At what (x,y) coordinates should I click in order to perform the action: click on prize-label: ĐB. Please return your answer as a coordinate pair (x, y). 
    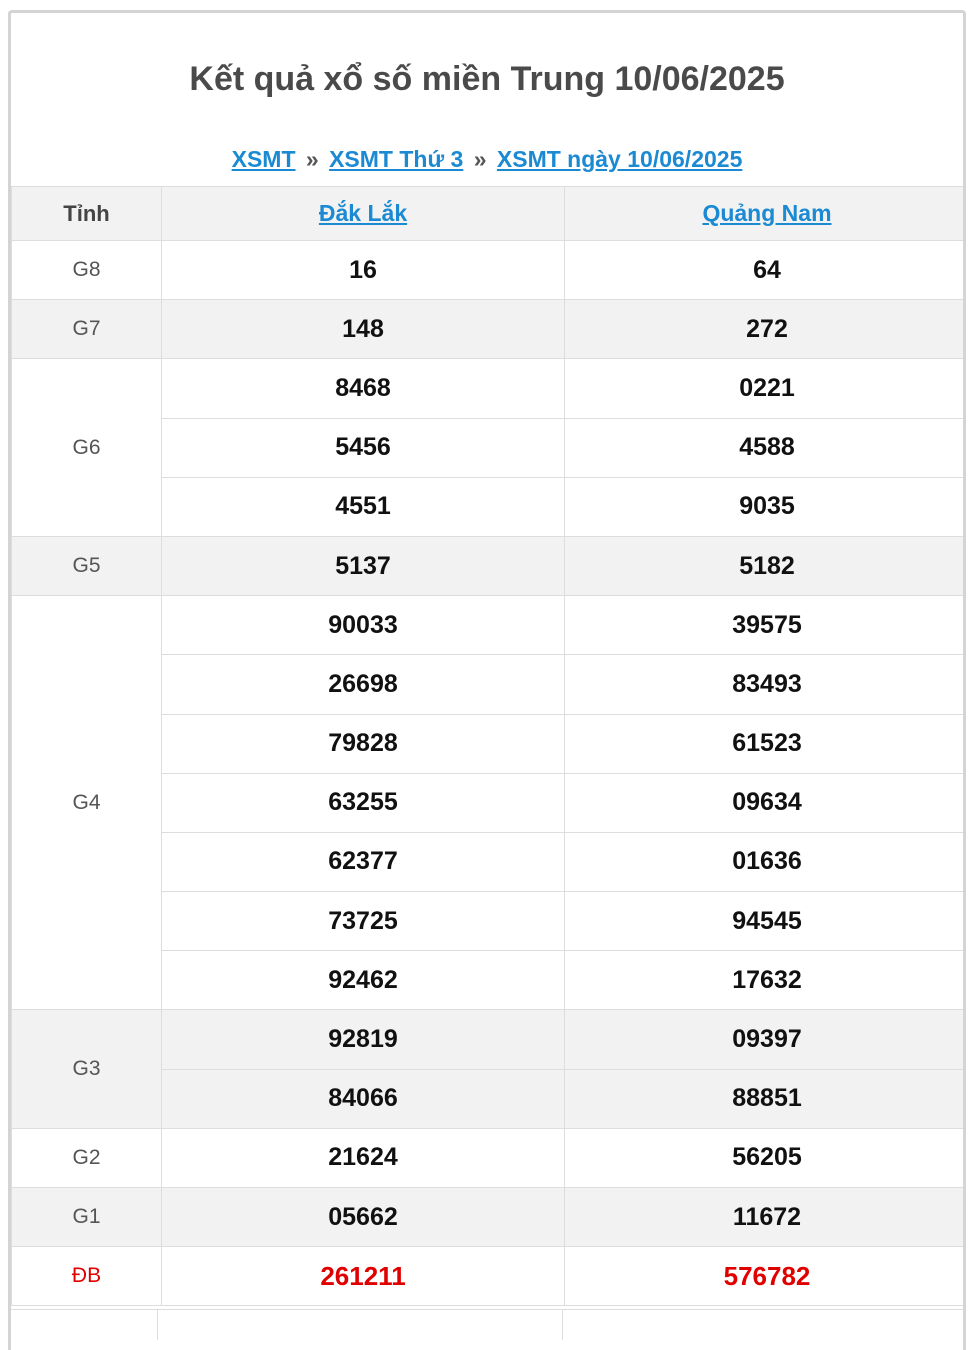
    Looking at the image, I should click on (86, 1276).